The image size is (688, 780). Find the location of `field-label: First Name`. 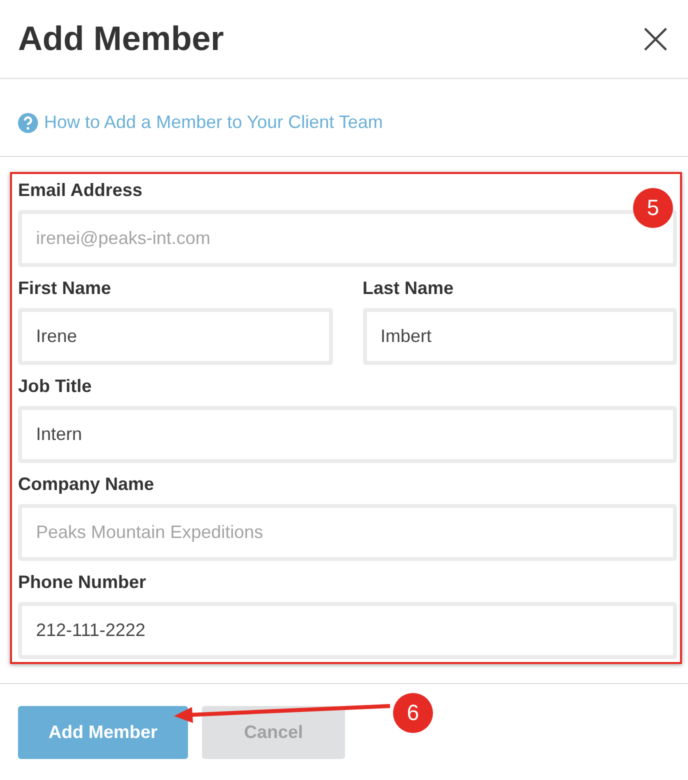

field-label: First Name is located at coordinates (65, 288).